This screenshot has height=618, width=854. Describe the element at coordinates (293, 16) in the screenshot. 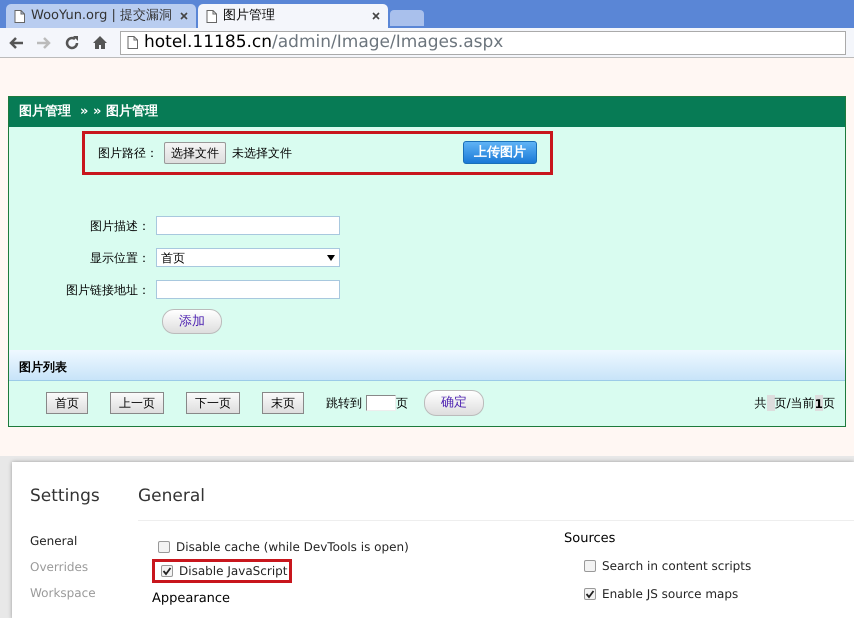

I see `browser-tab: 图片管理` at that location.